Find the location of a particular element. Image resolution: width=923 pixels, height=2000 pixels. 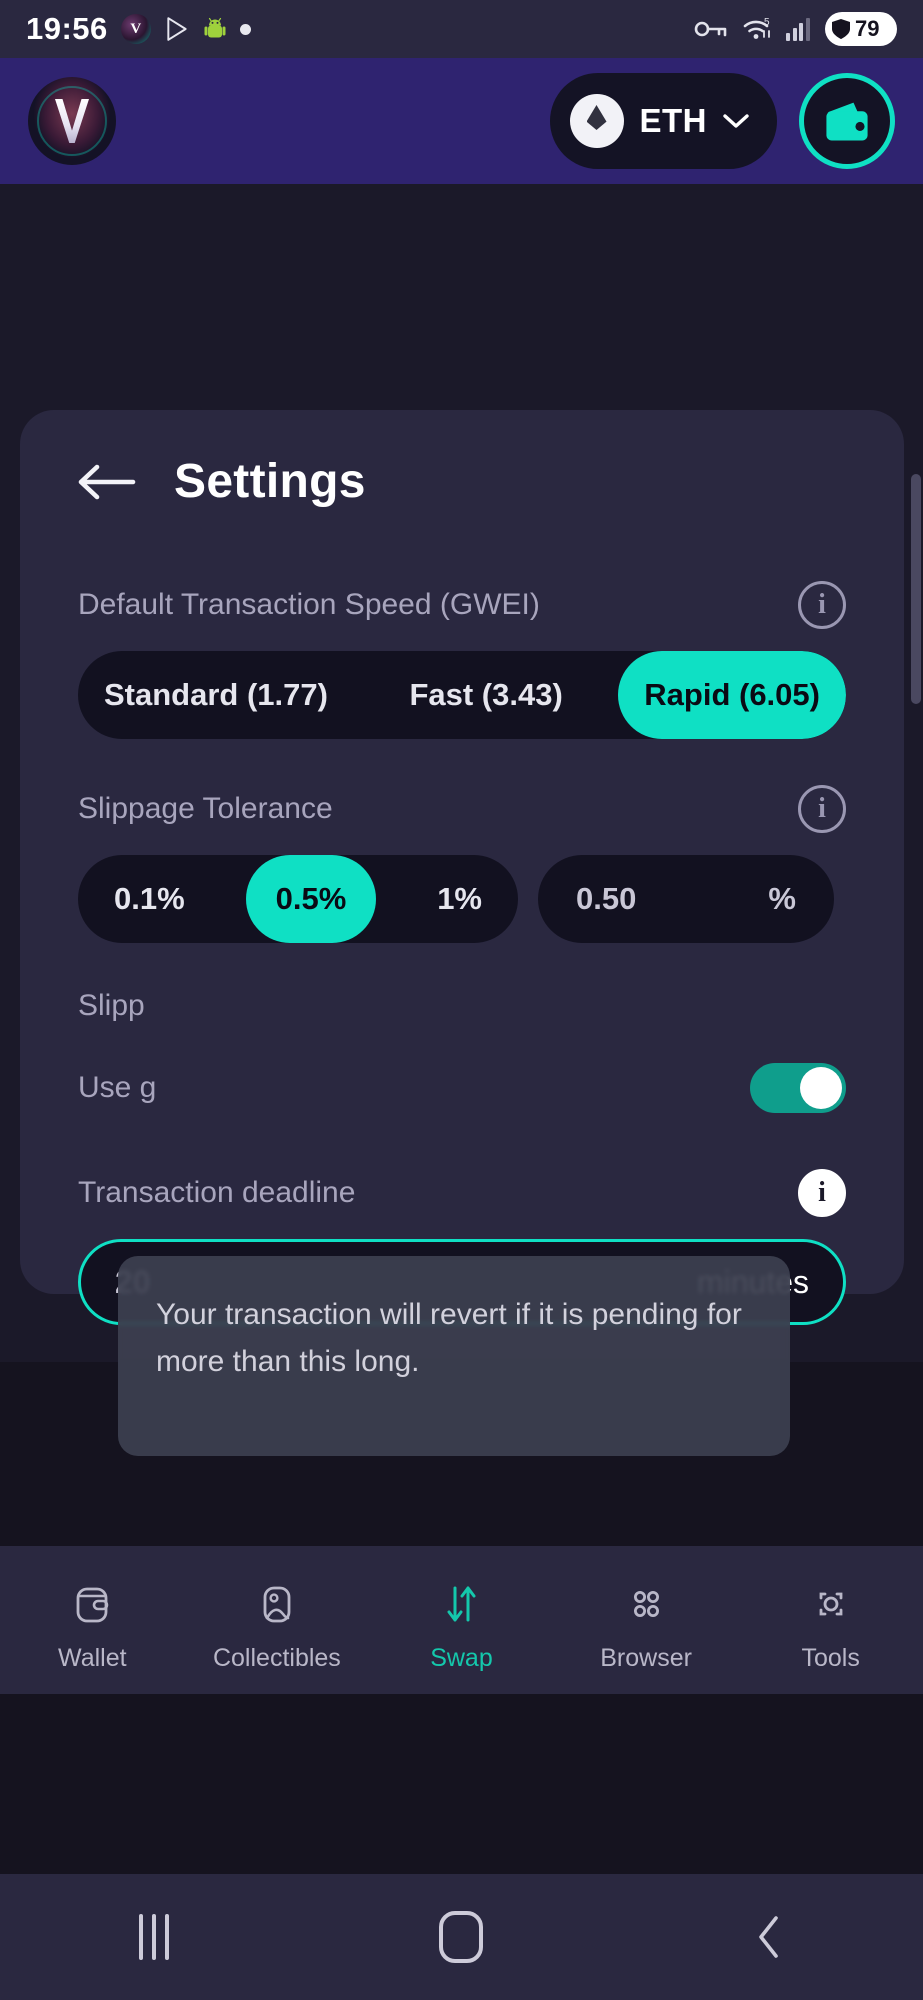

nav-item-tools: Tools is located at coordinates (831, 1625).